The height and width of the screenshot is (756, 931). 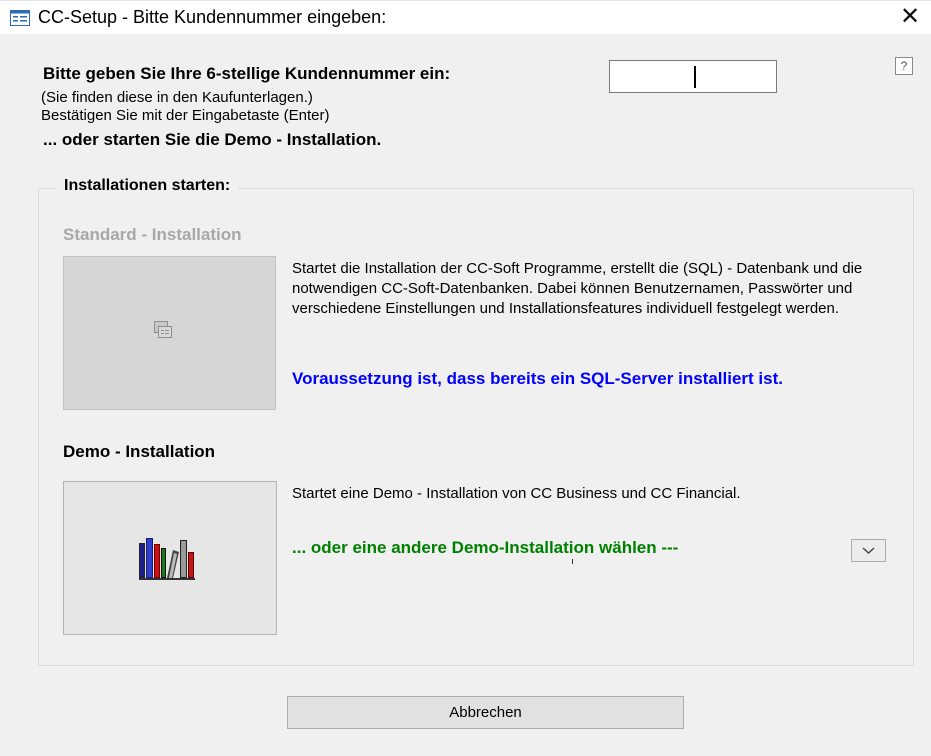 What do you see at coordinates (904, 66) in the screenshot?
I see `help-icon: ?` at bounding box center [904, 66].